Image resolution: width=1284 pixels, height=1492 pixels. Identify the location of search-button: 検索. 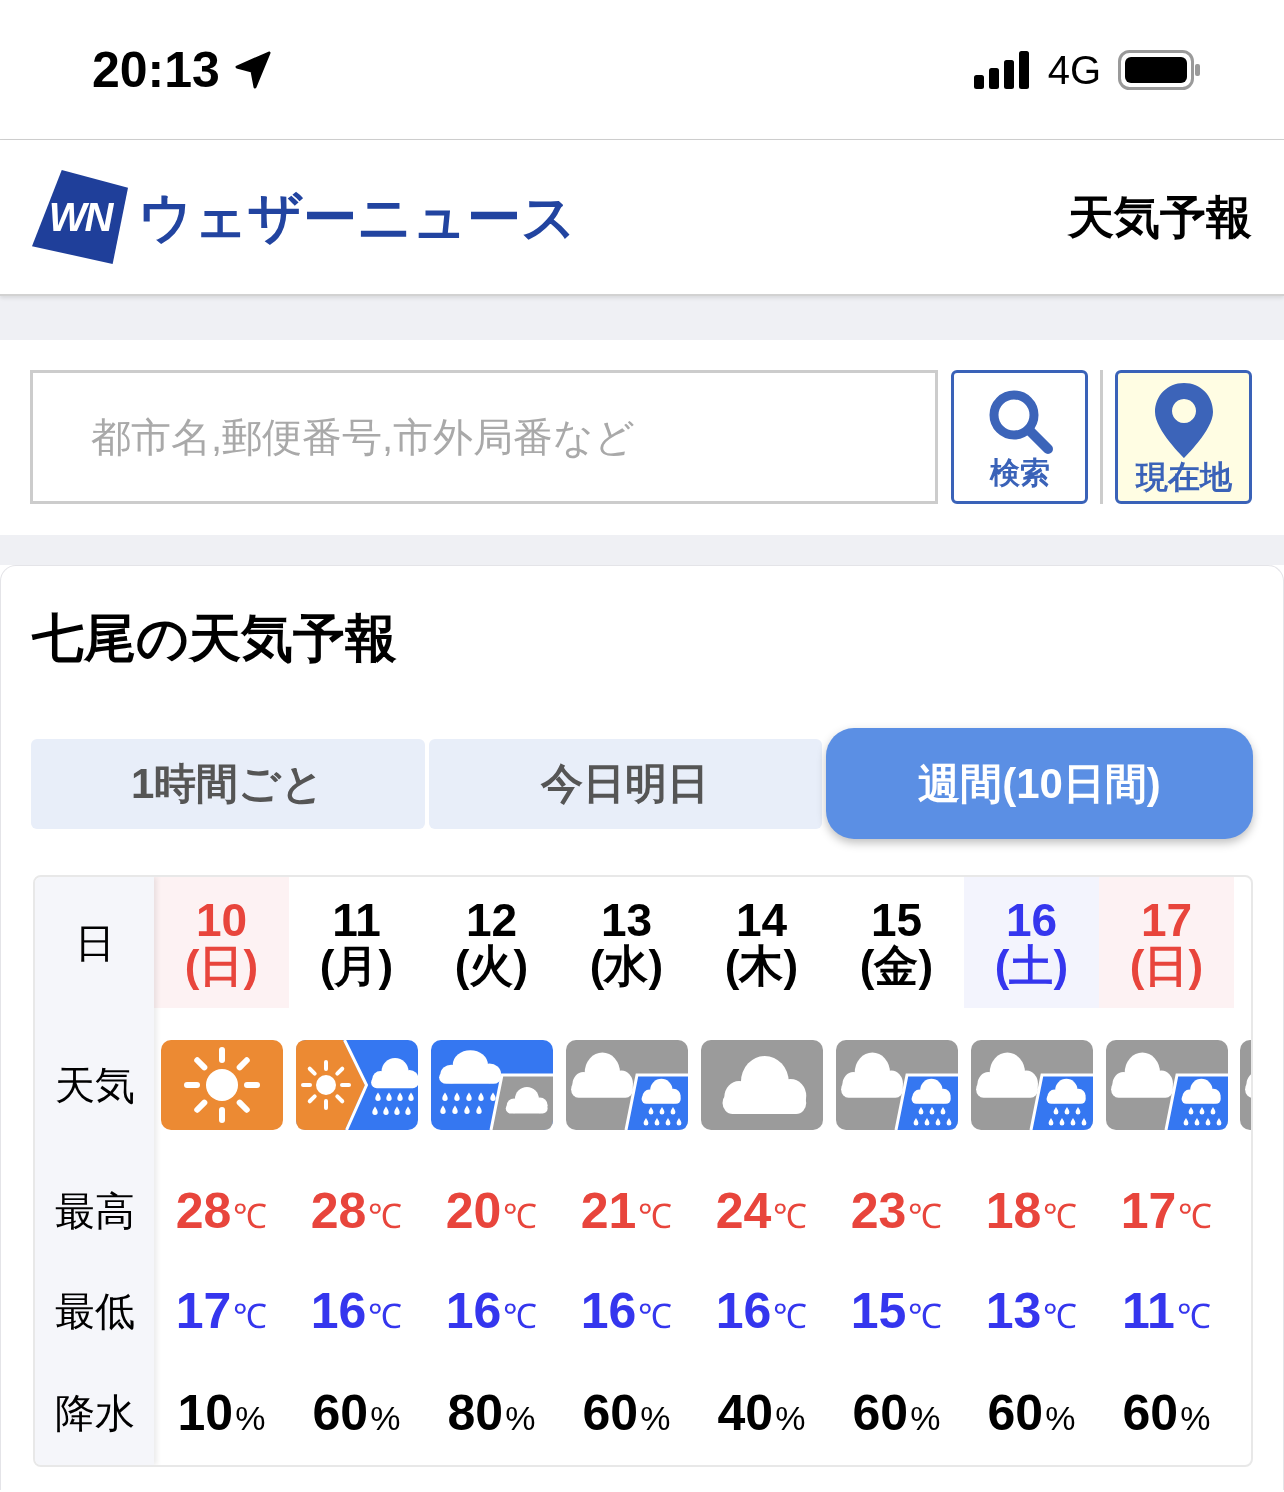
(1019, 437).